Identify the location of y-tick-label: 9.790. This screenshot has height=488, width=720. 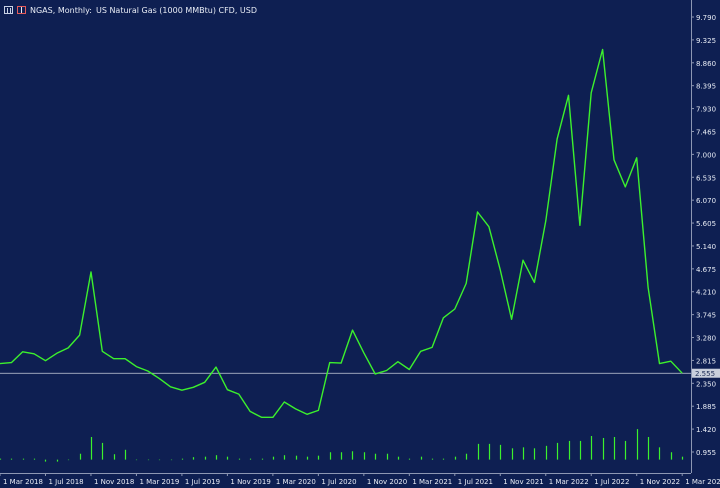
(706, 18).